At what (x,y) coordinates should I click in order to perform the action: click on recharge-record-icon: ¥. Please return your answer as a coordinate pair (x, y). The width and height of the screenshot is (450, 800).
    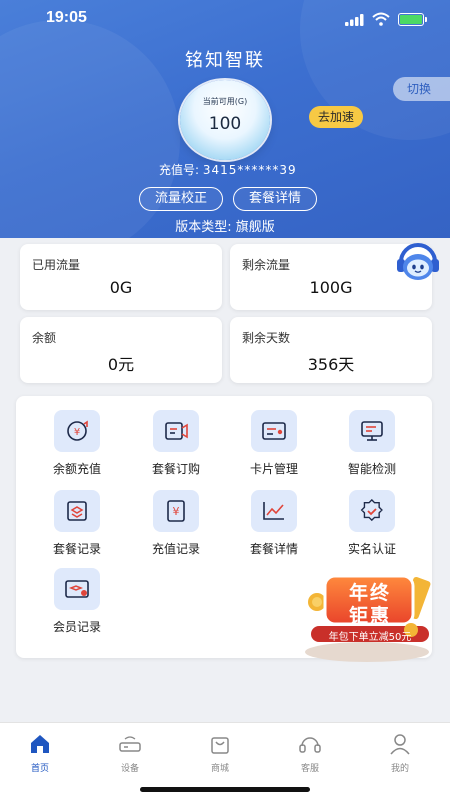
    Looking at the image, I should click on (176, 511).